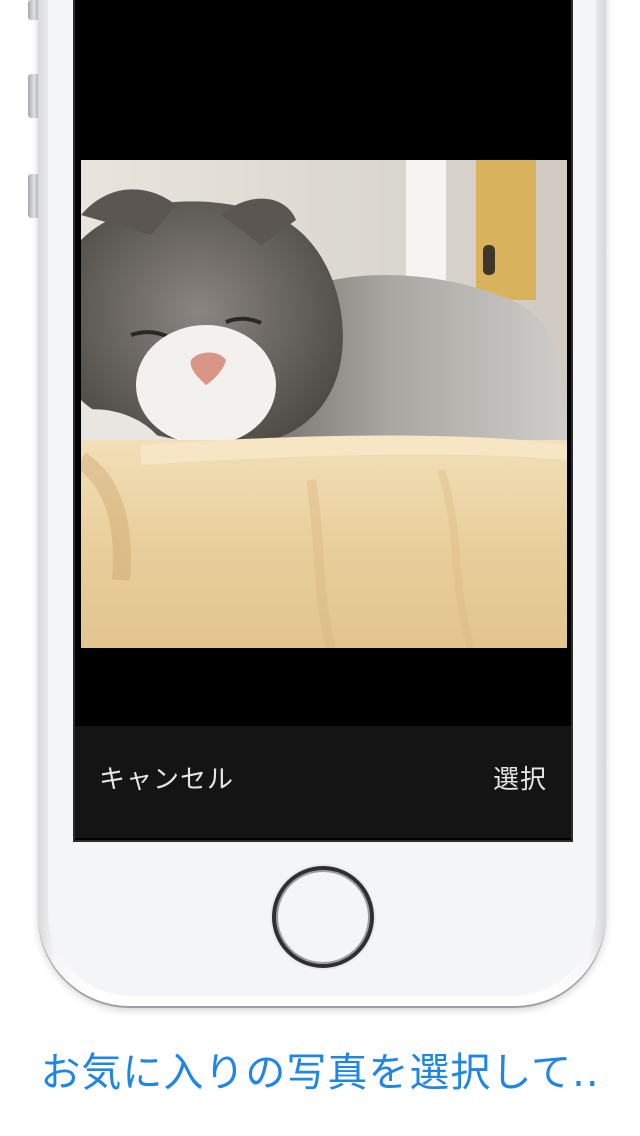 The height and width of the screenshot is (1136, 640). What do you see at coordinates (520, 780) in the screenshot?
I see `select-button: 選択` at bounding box center [520, 780].